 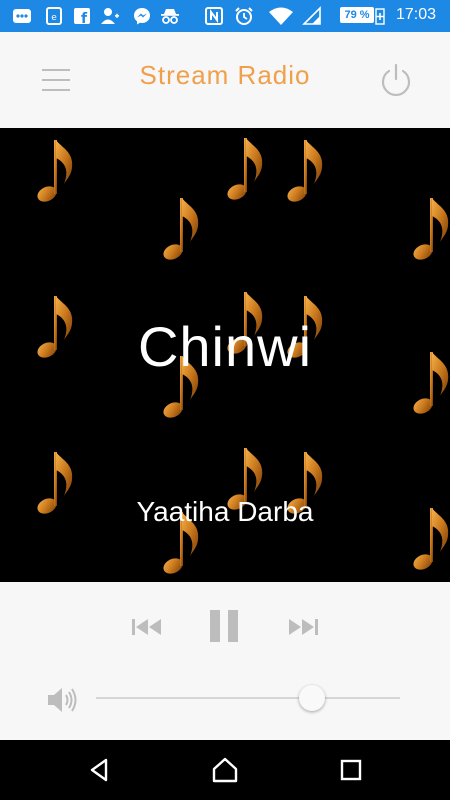 What do you see at coordinates (225, 16) in the screenshot?
I see `status-bar: e f 79 % 17:03` at bounding box center [225, 16].